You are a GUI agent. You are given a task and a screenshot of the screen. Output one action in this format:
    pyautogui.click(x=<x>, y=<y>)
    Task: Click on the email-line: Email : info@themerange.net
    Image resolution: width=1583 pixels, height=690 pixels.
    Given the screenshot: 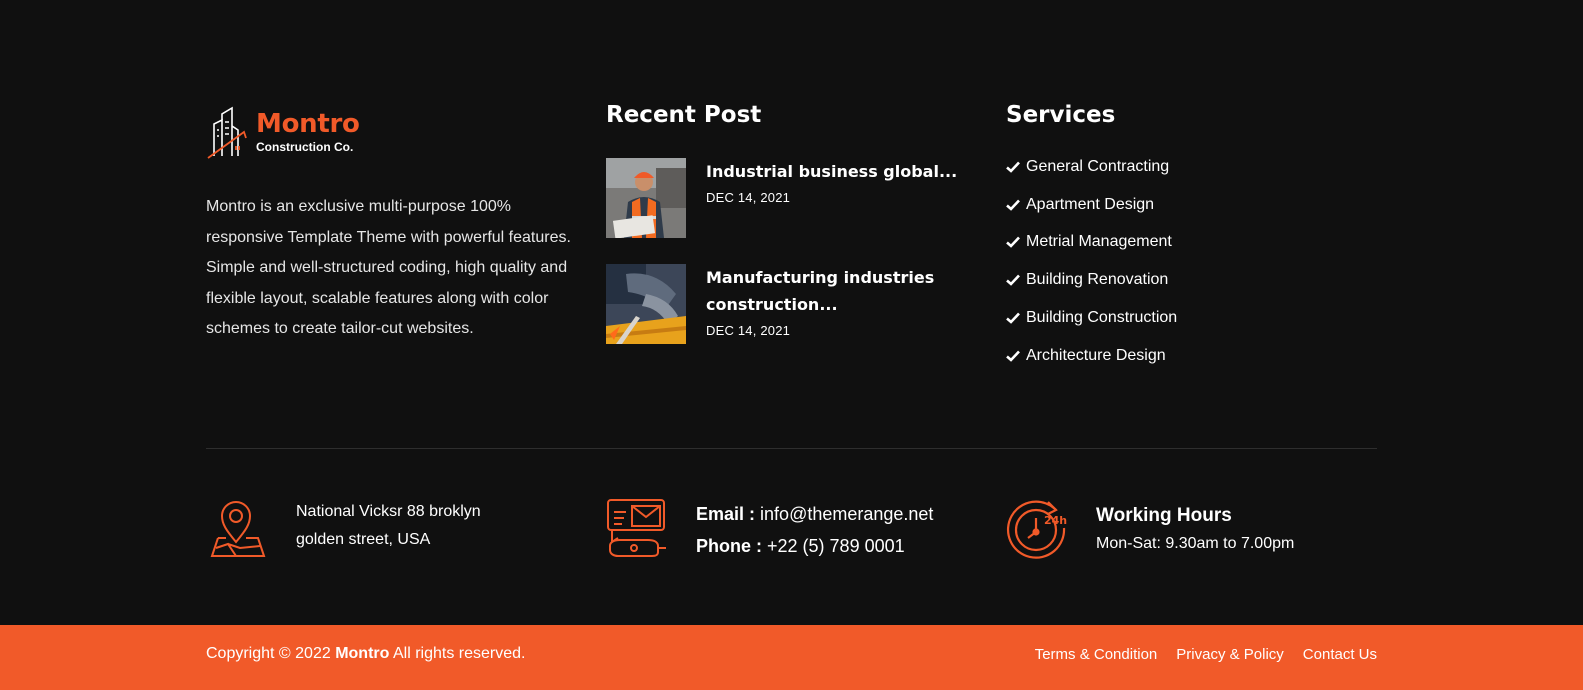 What is the action you would take?
    pyautogui.click(x=814, y=514)
    